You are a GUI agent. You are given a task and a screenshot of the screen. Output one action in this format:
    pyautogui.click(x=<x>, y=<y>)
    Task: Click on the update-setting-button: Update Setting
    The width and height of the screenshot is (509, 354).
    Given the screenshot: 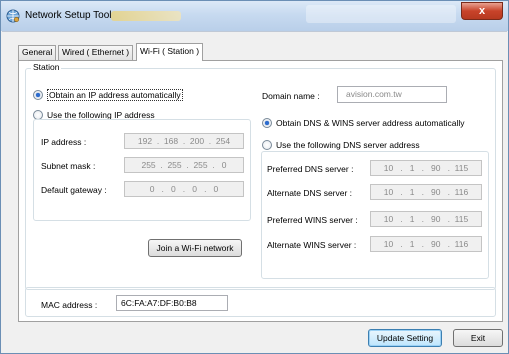 What is the action you would take?
    pyautogui.click(x=405, y=338)
    